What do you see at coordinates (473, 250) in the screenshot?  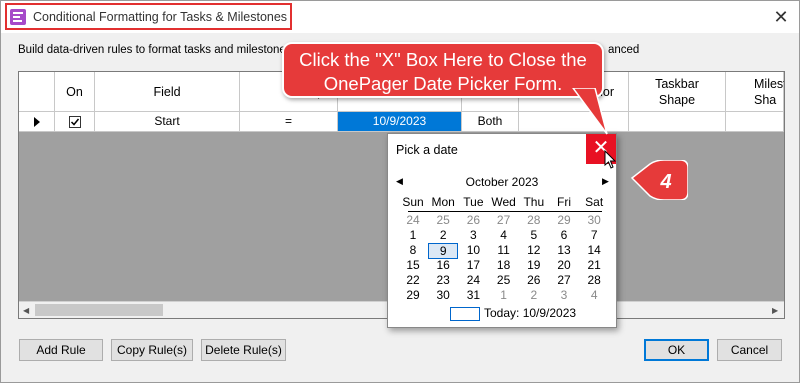 I see `calendar-day: 10` at bounding box center [473, 250].